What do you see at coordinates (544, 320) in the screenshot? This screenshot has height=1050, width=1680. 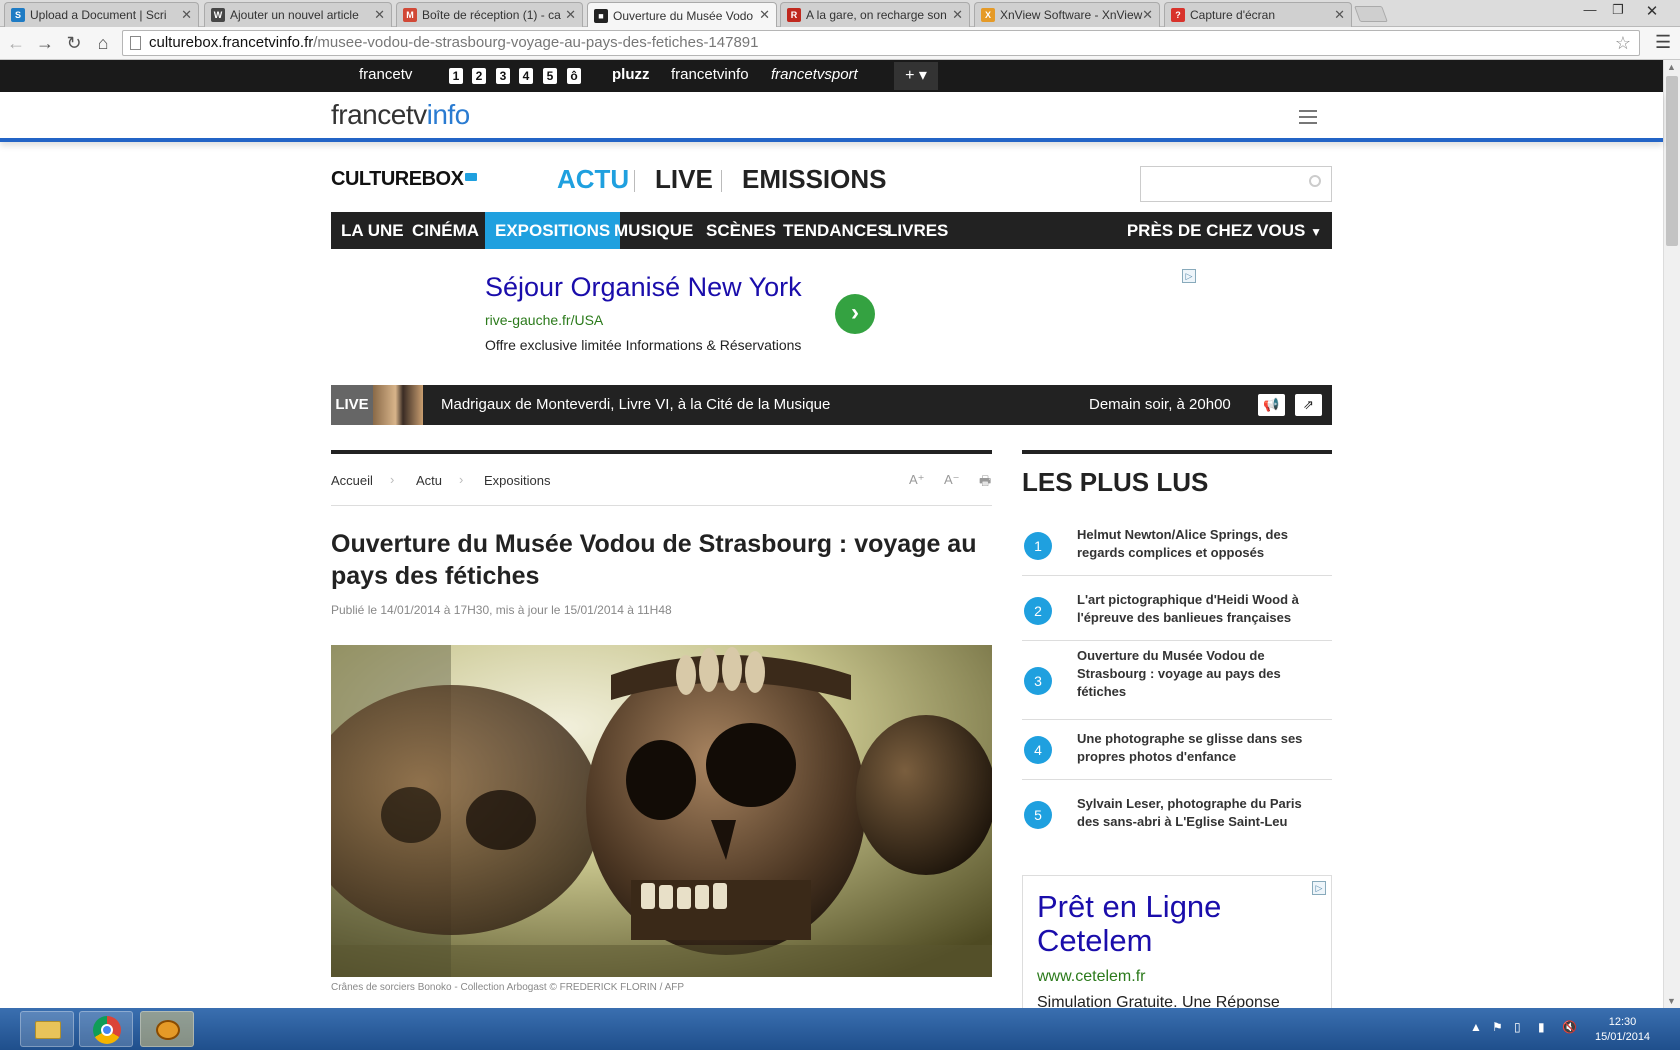 I see `ad-url: rive-gauche.fr/USA` at bounding box center [544, 320].